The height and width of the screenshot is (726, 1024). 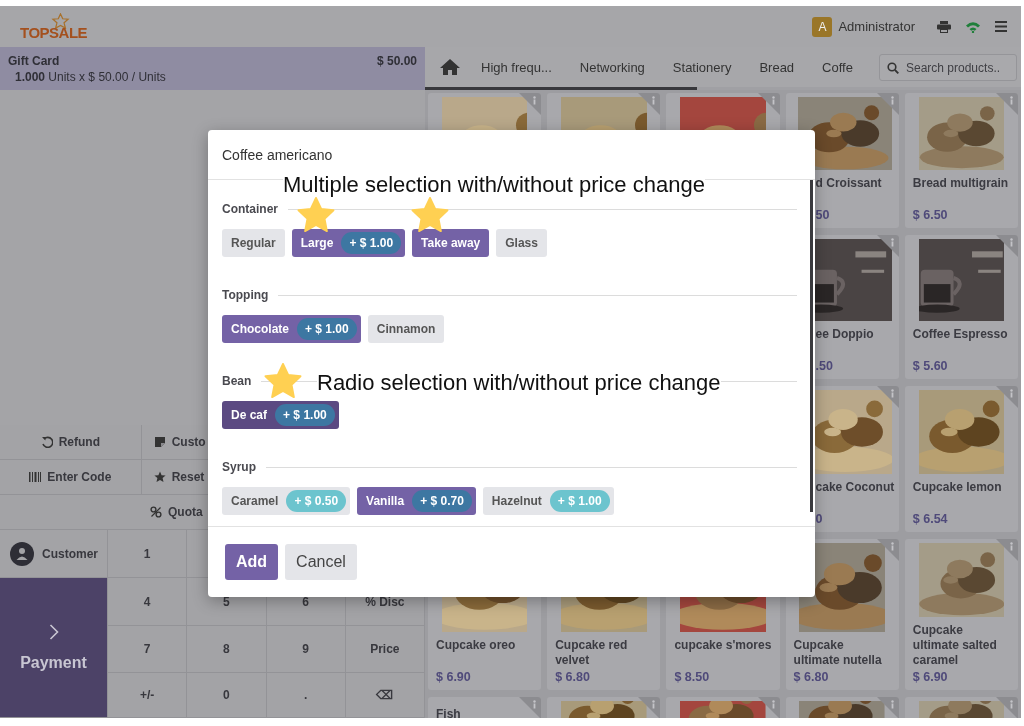 I want to click on product-name: Fish, so click(x=449, y=712).